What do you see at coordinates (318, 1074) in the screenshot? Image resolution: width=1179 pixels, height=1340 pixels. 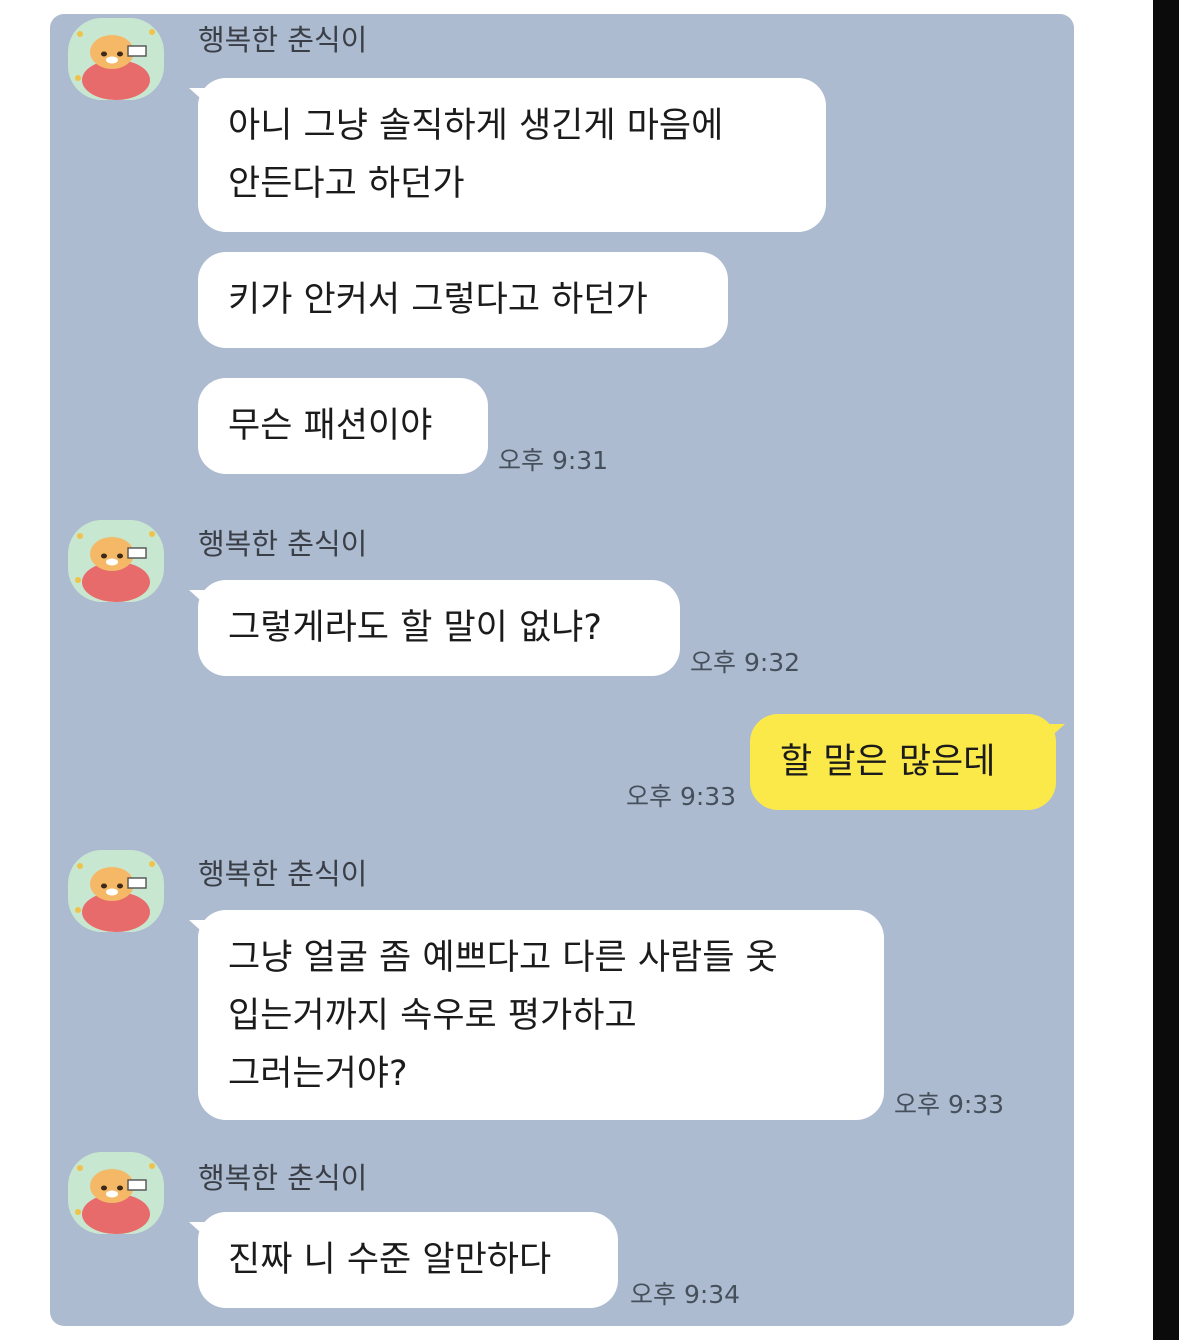 I see `message-line: 그러는거야?` at bounding box center [318, 1074].